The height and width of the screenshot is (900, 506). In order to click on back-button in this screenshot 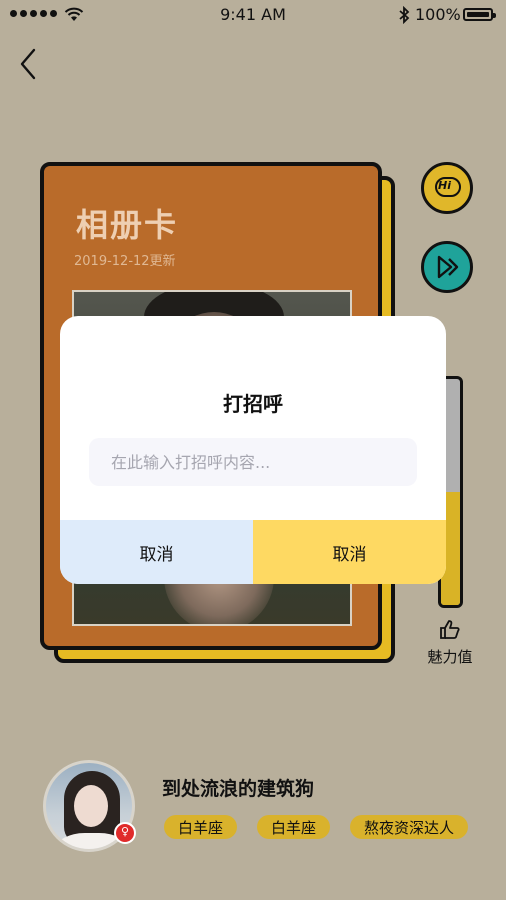, I will do `click(29, 64)`.